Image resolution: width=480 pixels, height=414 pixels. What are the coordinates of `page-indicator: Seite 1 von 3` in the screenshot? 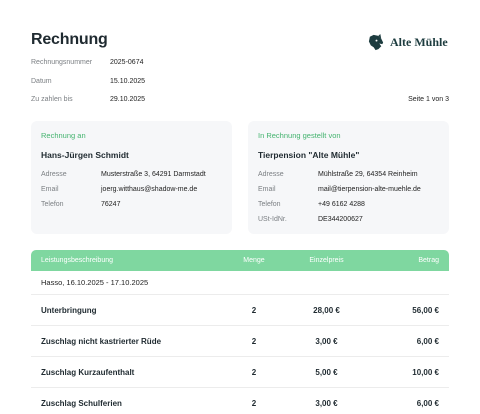 It's located at (428, 99).